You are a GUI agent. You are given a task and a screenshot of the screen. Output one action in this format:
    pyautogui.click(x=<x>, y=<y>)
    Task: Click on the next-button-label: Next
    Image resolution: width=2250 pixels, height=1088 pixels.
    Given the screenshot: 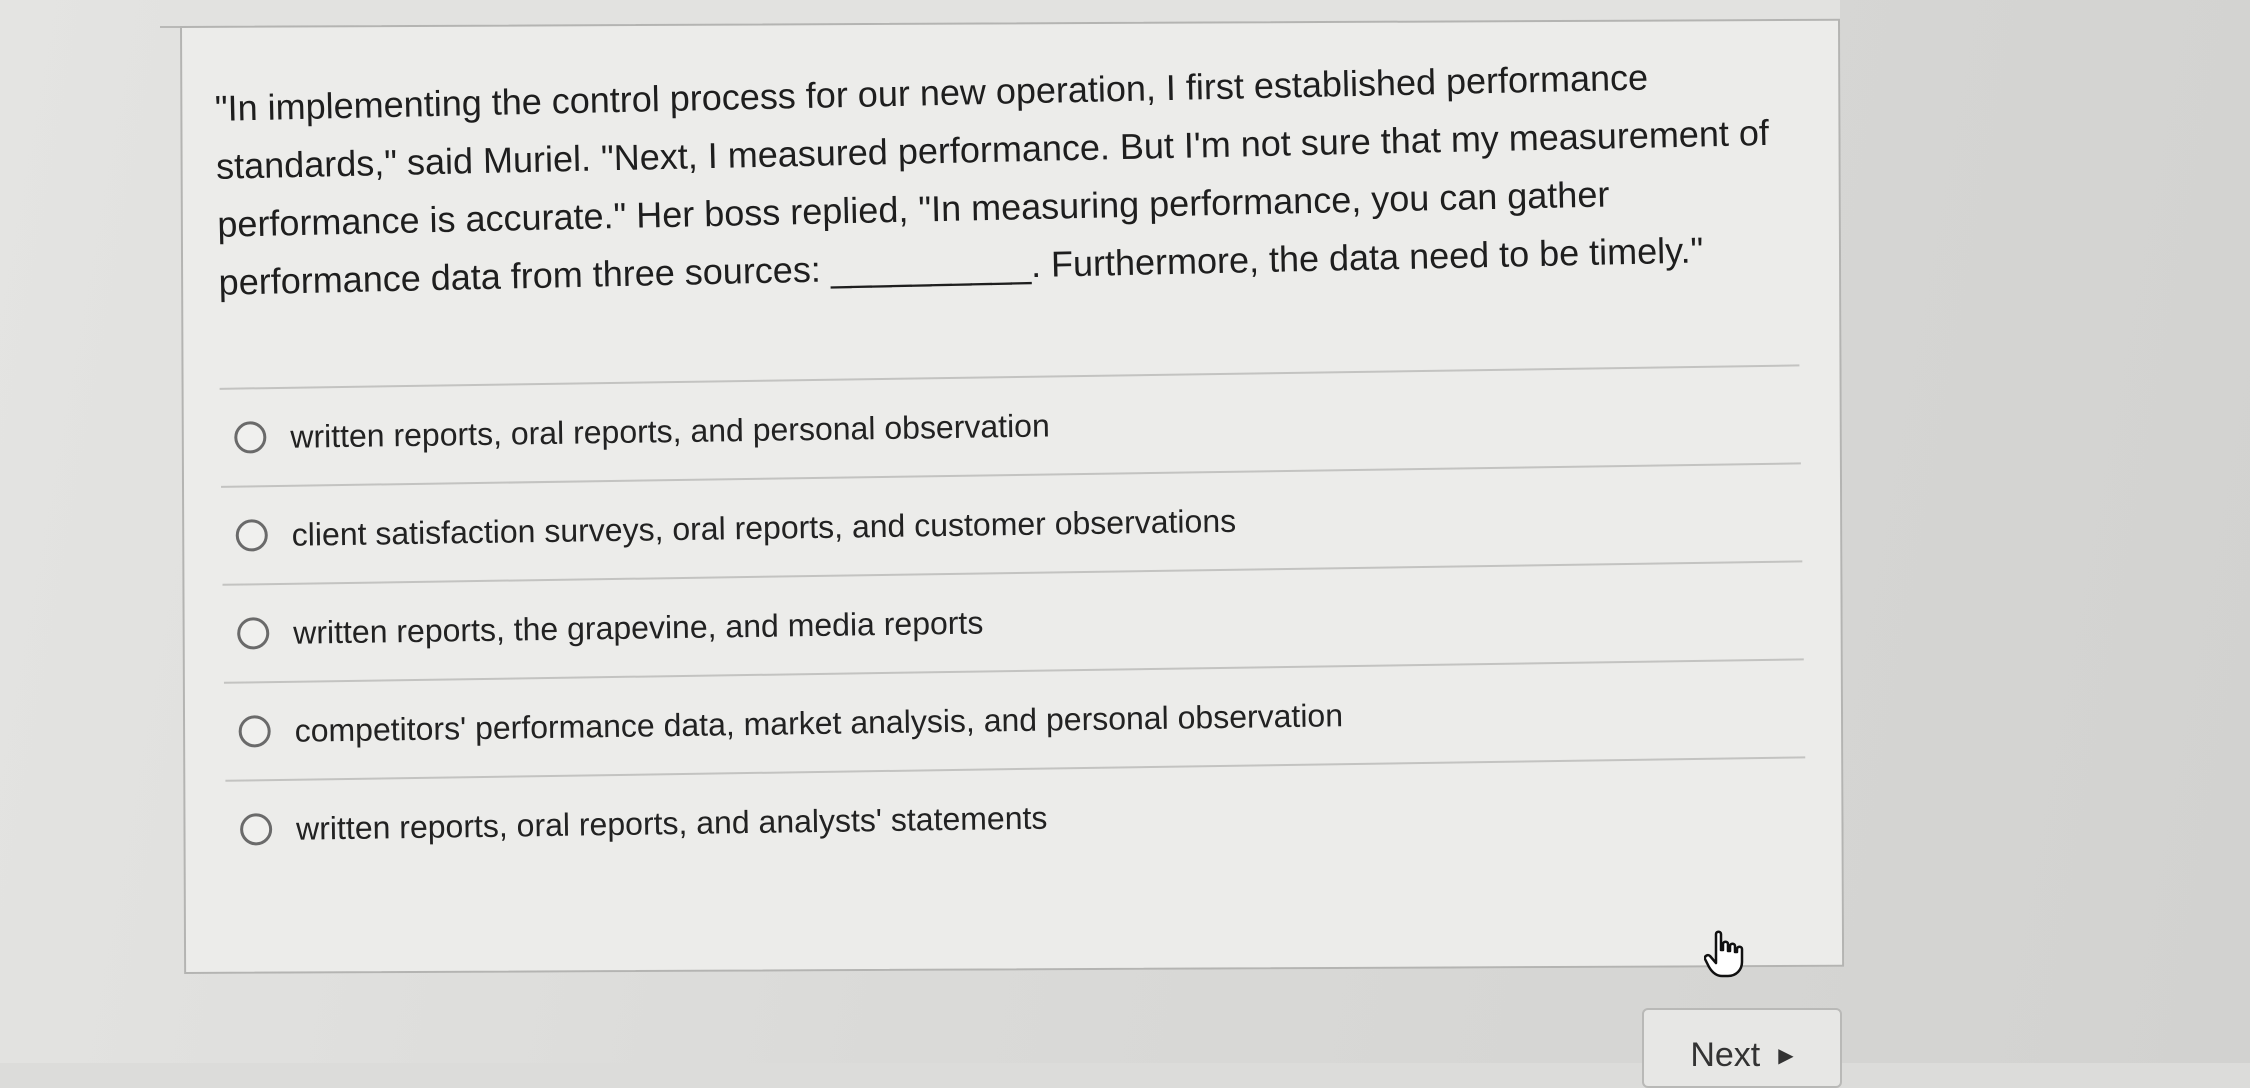 What is the action you would take?
    pyautogui.click(x=1725, y=1055)
    